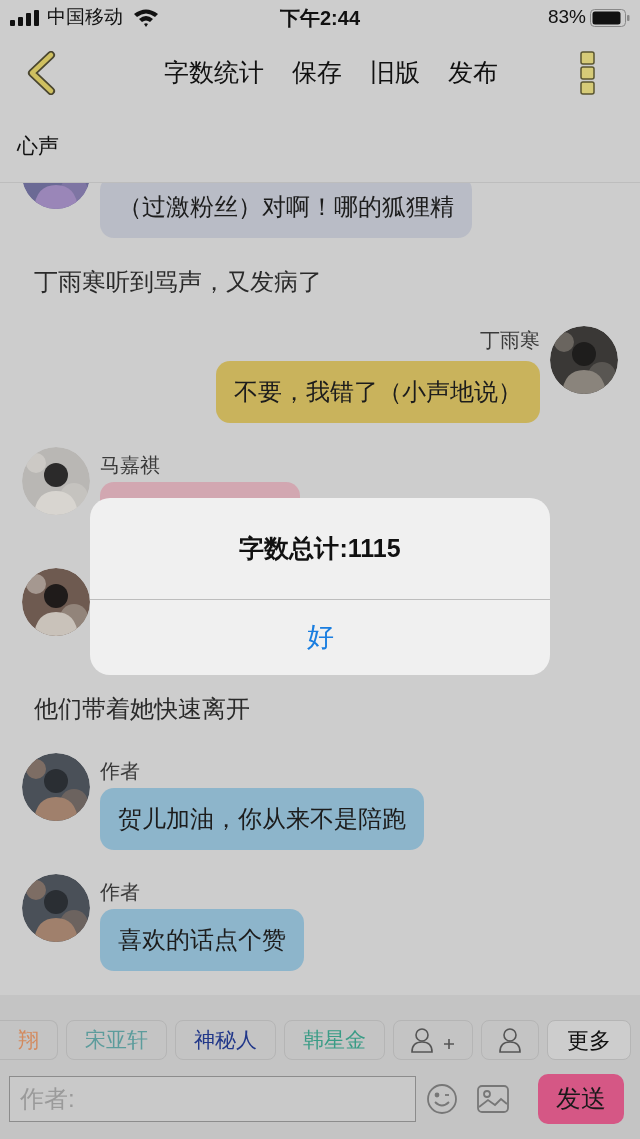 This screenshot has height=1139, width=640. Describe the element at coordinates (320, 637) in the screenshot. I see `alert-ok-button: 好` at that location.